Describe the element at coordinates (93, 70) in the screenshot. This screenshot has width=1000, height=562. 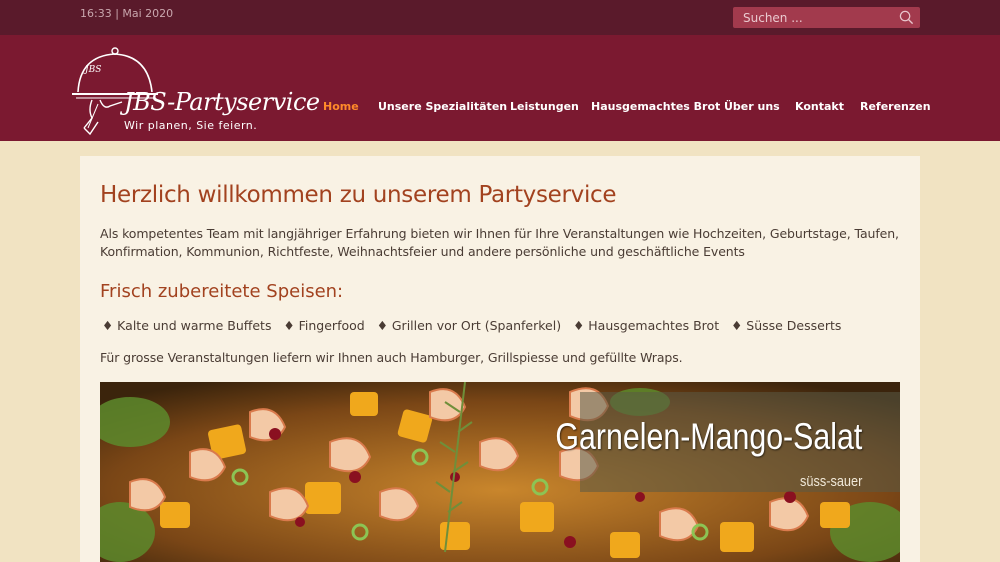
I see `logo-monogram: JBS` at that location.